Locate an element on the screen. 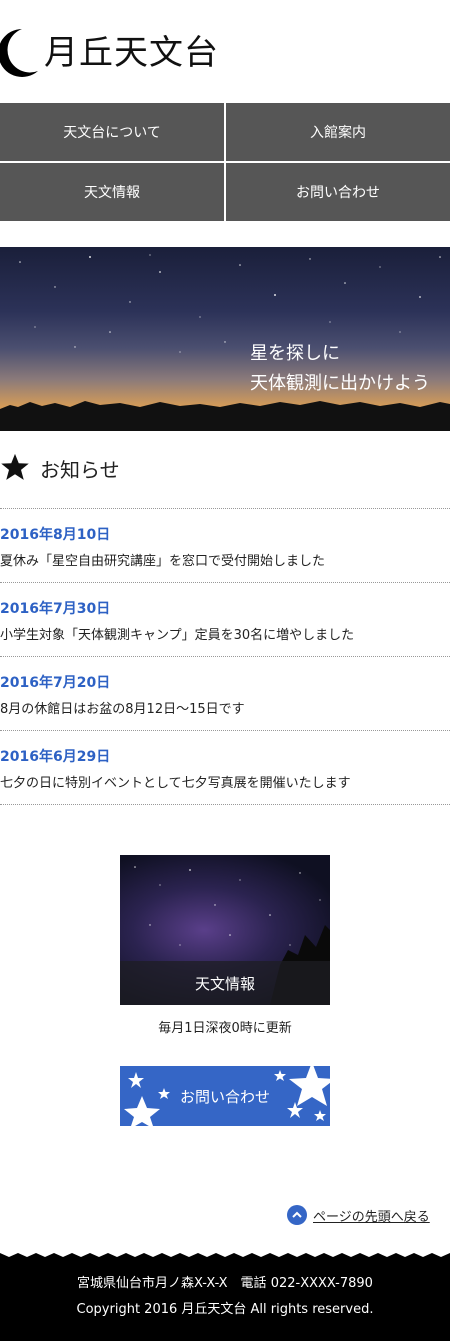 This screenshot has height=1341, width=450. hero-catchcopy: 星を探しに 天体観測に出かけよう is located at coordinates (340, 369).